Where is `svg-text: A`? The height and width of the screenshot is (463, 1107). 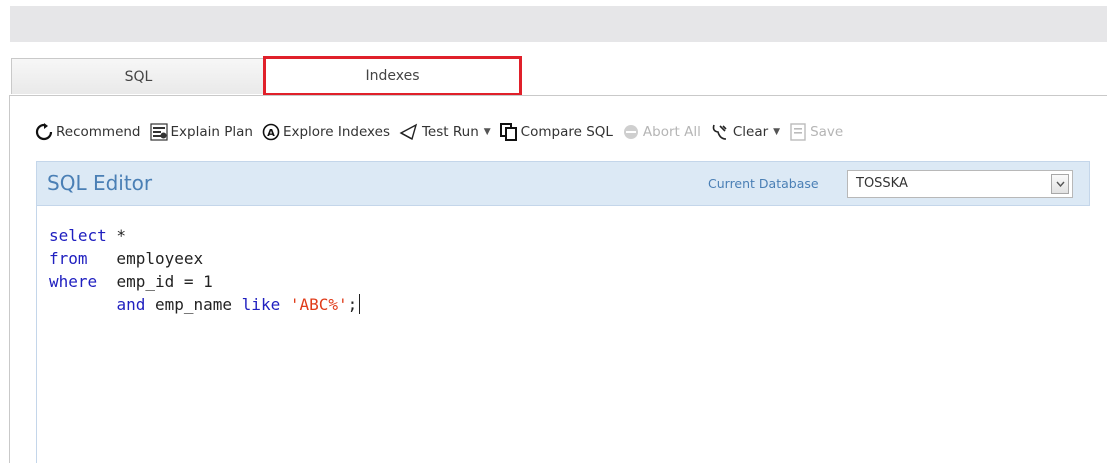 svg-text: A is located at coordinates (271, 133).